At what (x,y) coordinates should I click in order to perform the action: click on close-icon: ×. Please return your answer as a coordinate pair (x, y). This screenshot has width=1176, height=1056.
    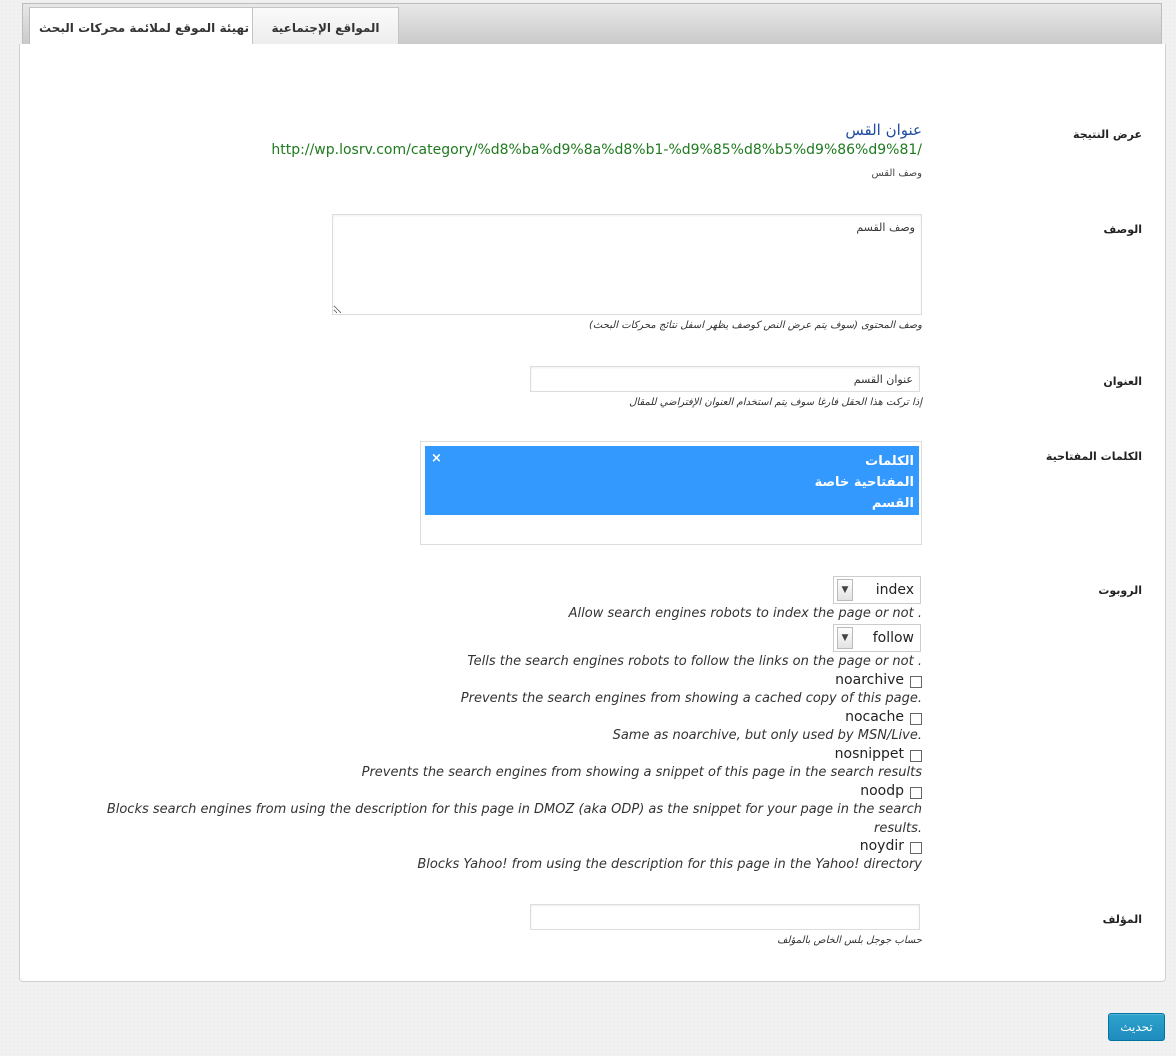
    Looking at the image, I should click on (436, 458).